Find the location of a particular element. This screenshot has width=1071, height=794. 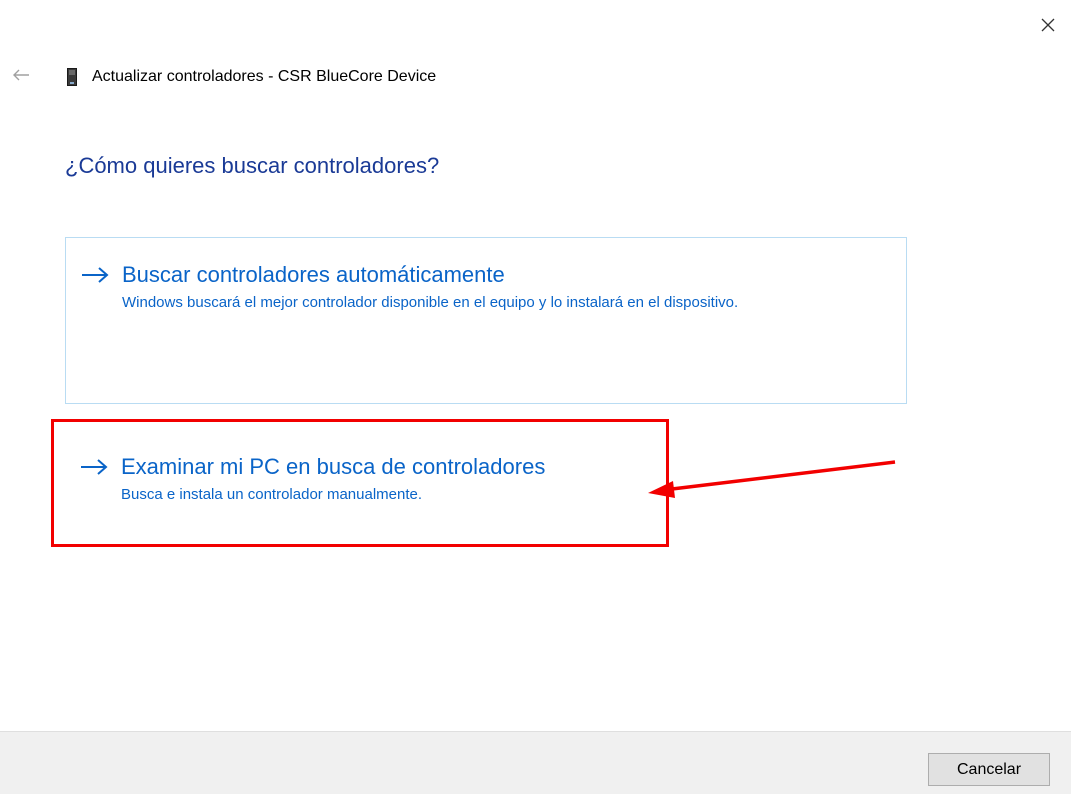

cancel-button: Cancelar is located at coordinates (989, 769).